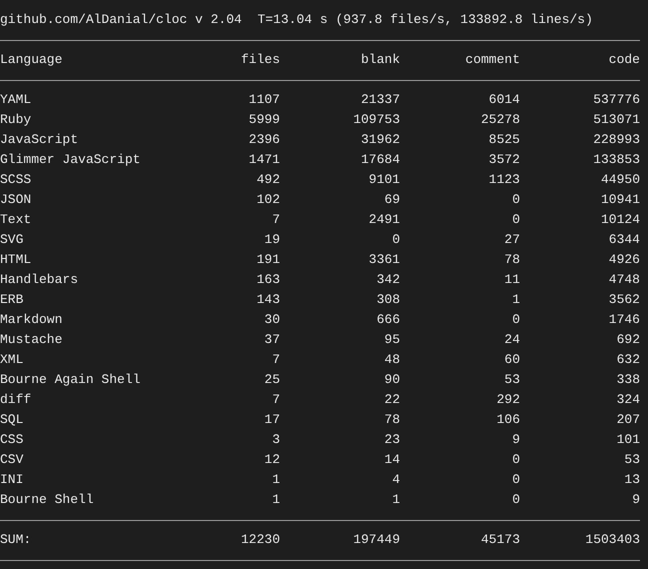  I want to click on table-cell-text: 1746, so click(624, 320).